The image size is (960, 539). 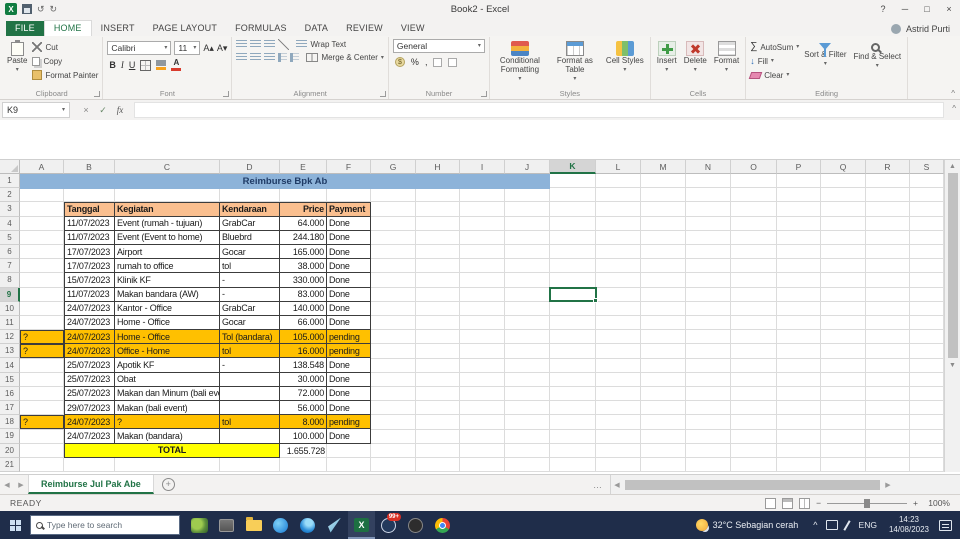 What do you see at coordinates (399, 62) in the screenshot?
I see `accounting-format-icon: $` at bounding box center [399, 62].